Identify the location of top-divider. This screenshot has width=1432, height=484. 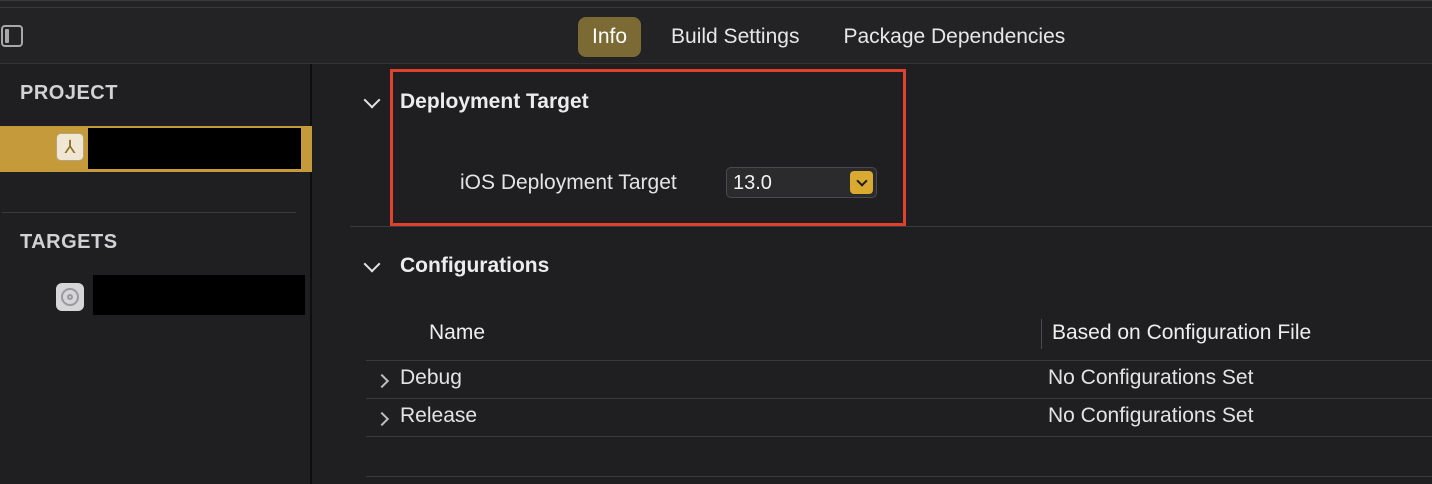
(716, 7).